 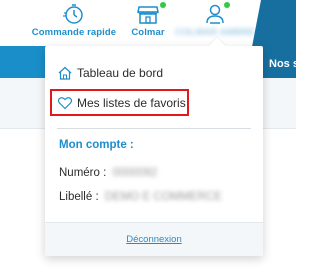 I want to click on account-label-row: Libellé : DEMO E COMMERCE, so click(x=140, y=197).